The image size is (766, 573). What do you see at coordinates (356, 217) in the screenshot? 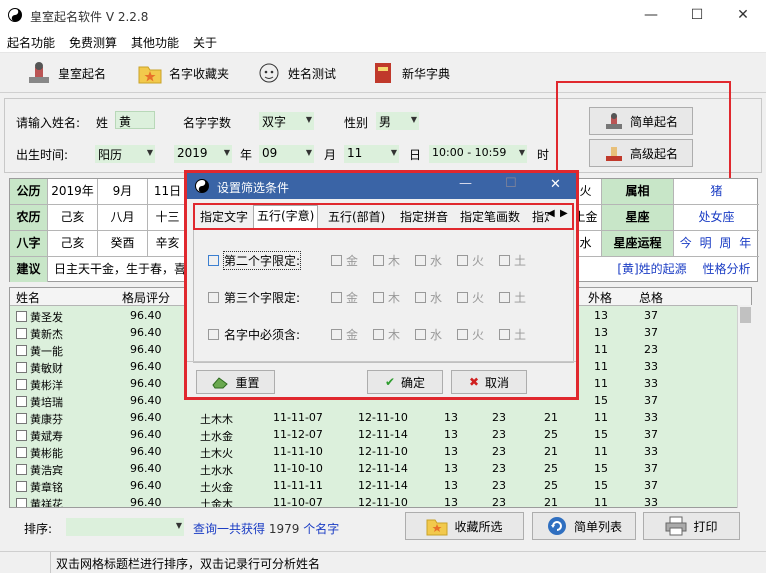
I see `tab-wuxing-radical: 五行(部首)` at bounding box center [356, 217].